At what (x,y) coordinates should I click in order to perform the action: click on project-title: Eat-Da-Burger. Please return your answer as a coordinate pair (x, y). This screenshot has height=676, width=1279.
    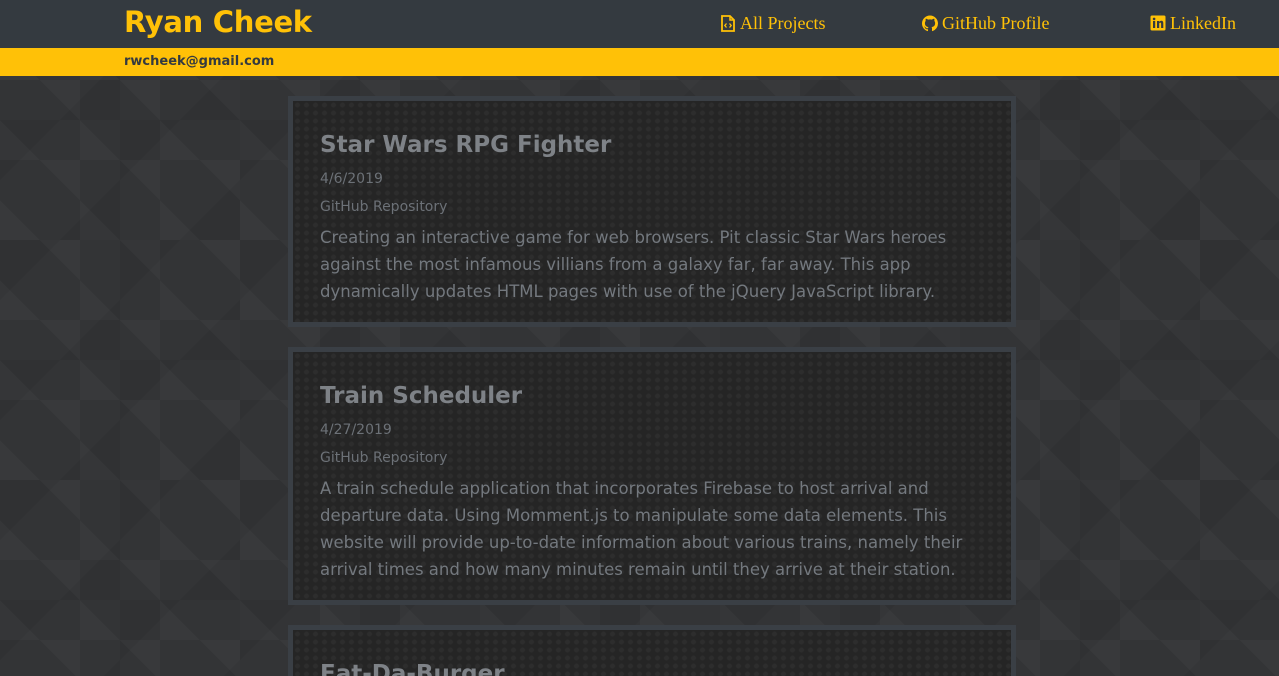
    Looking at the image, I should click on (412, 668).